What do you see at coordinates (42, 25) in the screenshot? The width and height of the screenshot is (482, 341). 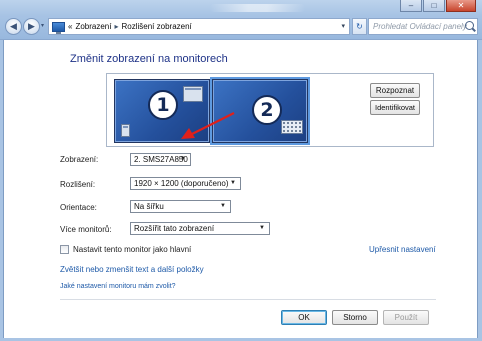 I see `recent-pages-dropdown: ▾` at bounding box center [42, 25].